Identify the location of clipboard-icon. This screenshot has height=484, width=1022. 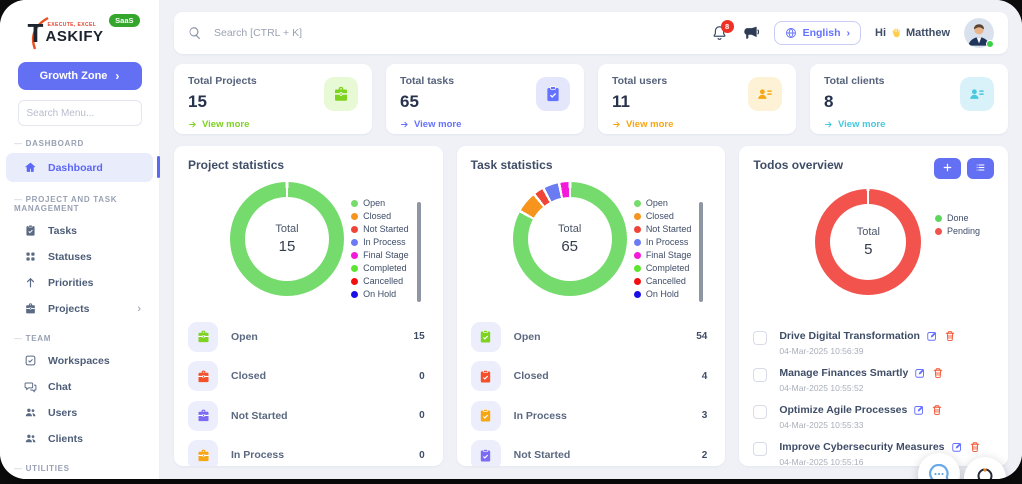
(30, 230).